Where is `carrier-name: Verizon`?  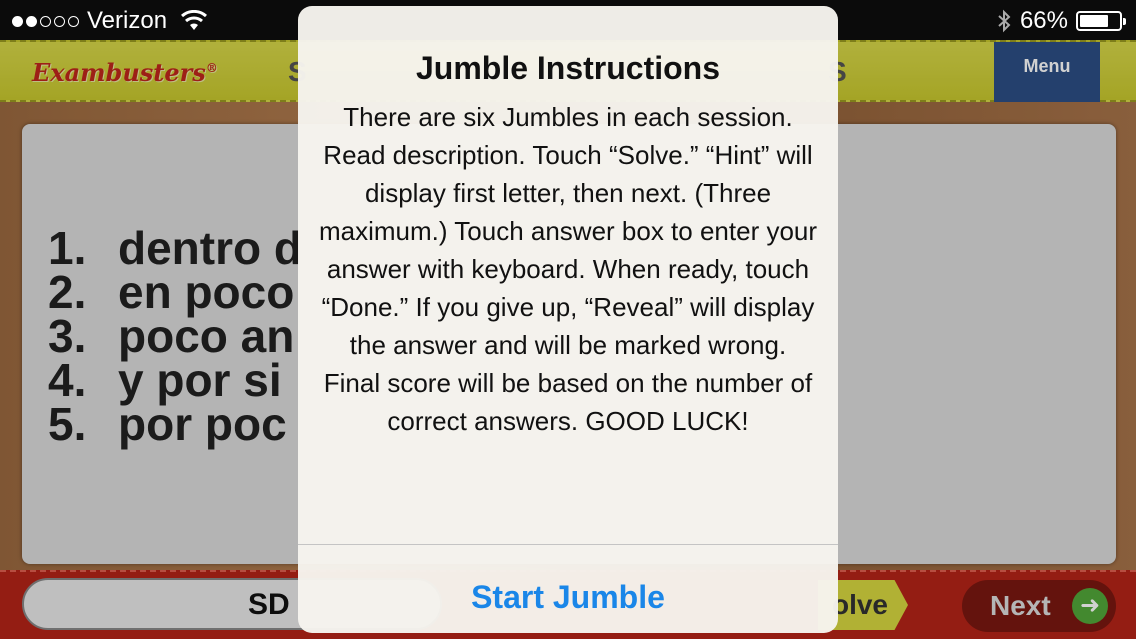
carrier-name: Verizon is located at coordinates (127, 20).